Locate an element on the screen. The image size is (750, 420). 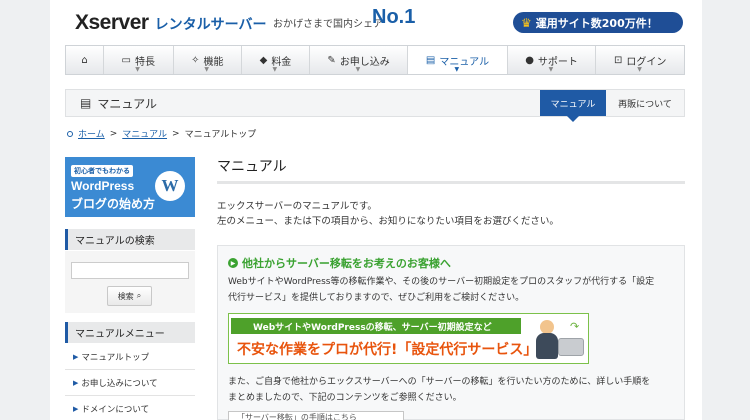
lock-icon: ⊡ is located at coordinates (618, 60).